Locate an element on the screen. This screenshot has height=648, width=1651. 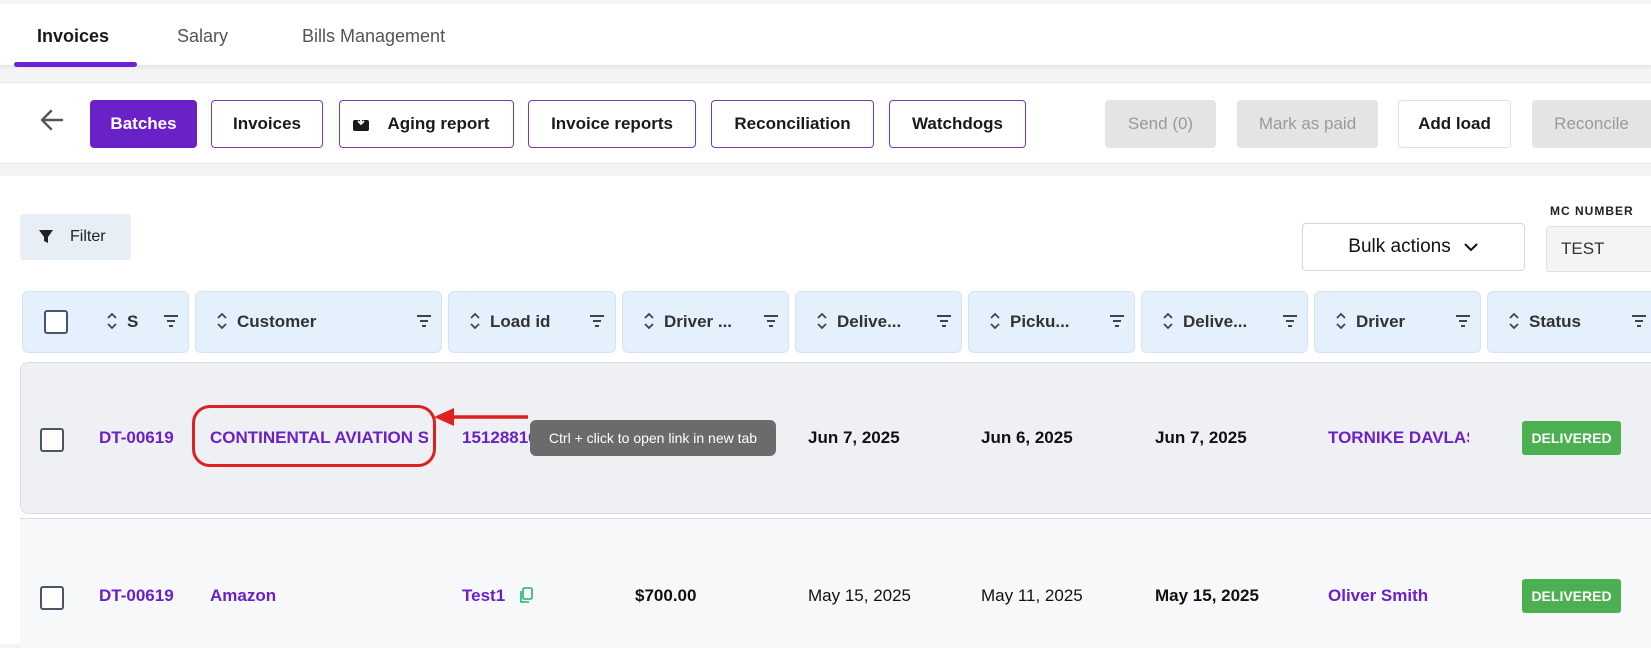
filter-button: Filter is located at coordinates (75, 237).